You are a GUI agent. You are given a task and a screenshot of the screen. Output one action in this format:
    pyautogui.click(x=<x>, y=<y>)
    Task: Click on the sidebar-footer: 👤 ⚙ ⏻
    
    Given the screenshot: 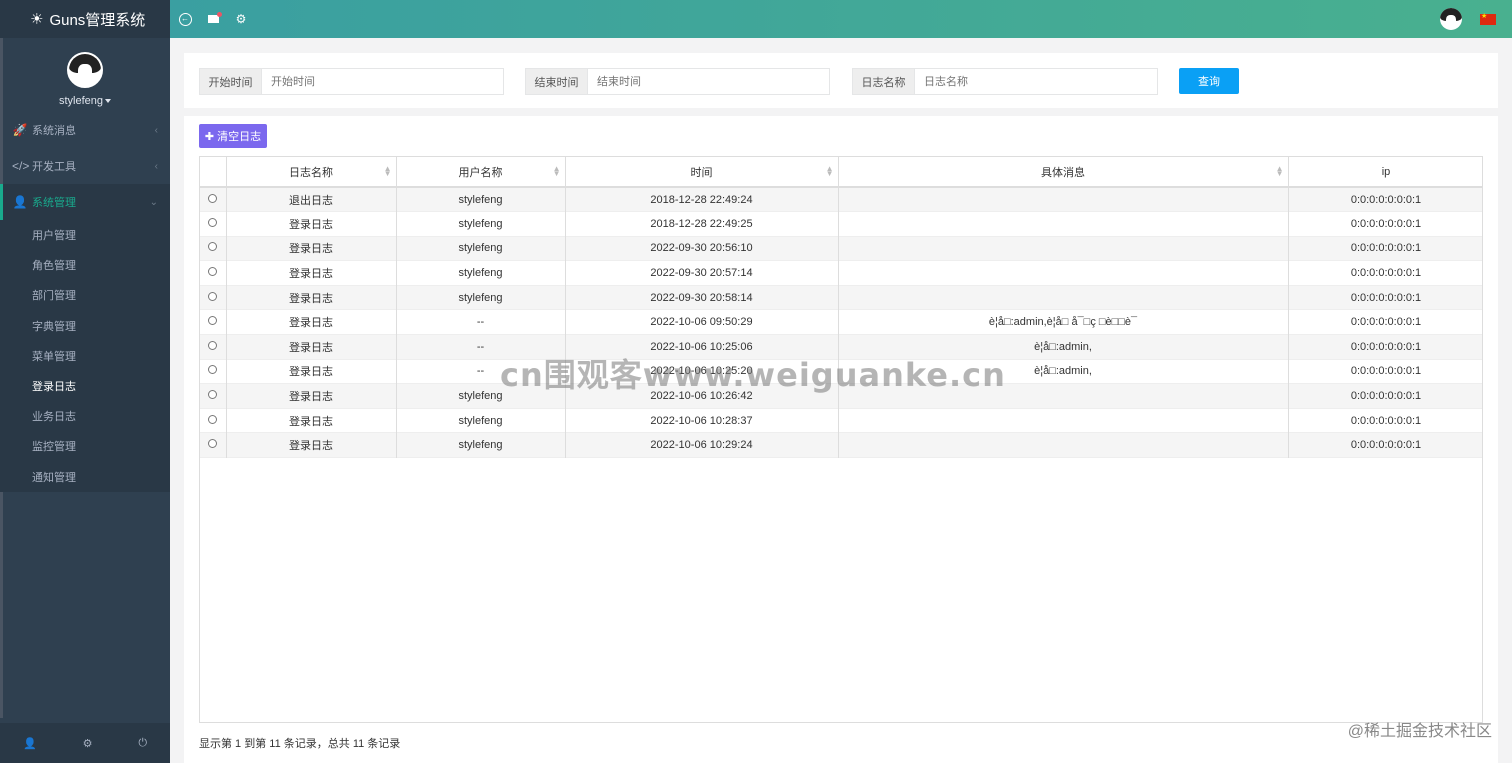 What is the action you would take?
    pyautogui.click(x=85, y=743)
    